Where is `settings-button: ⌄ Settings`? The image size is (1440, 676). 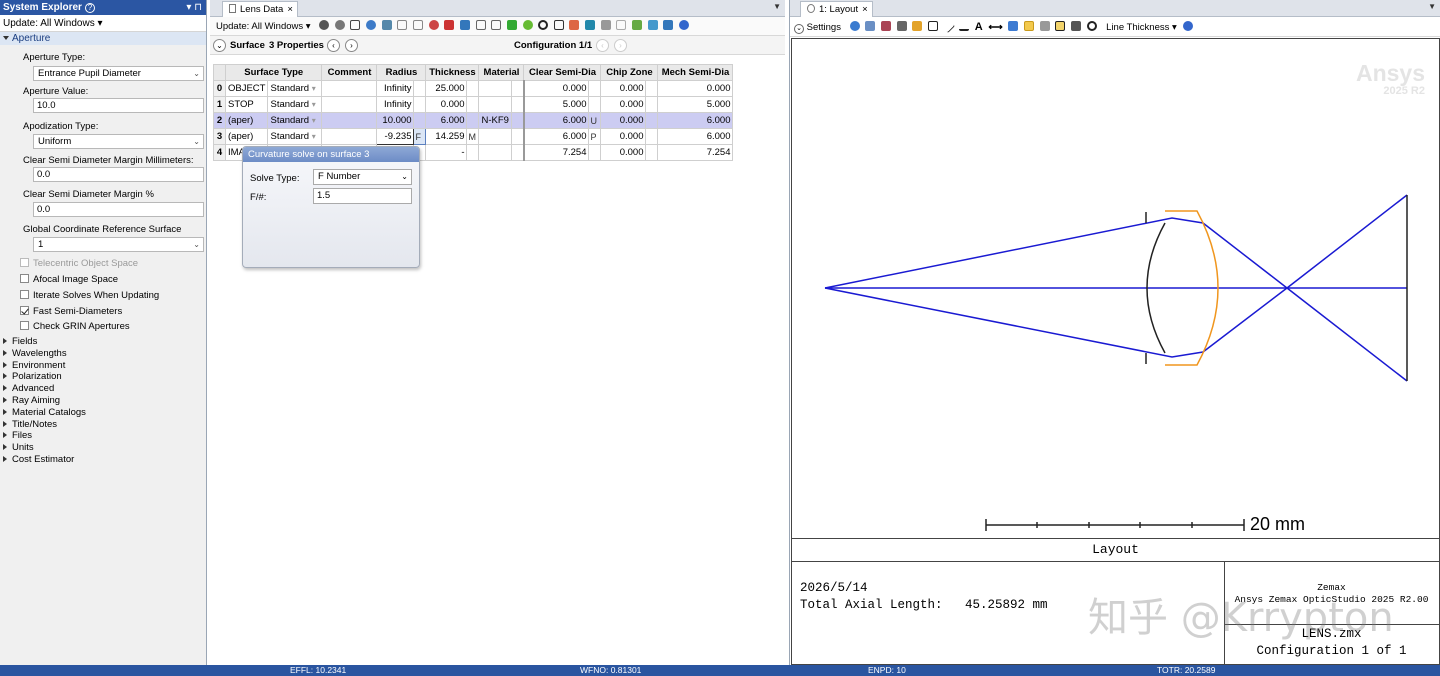 settings-button: ⌄ Settings is located at coordinates (817, 28).